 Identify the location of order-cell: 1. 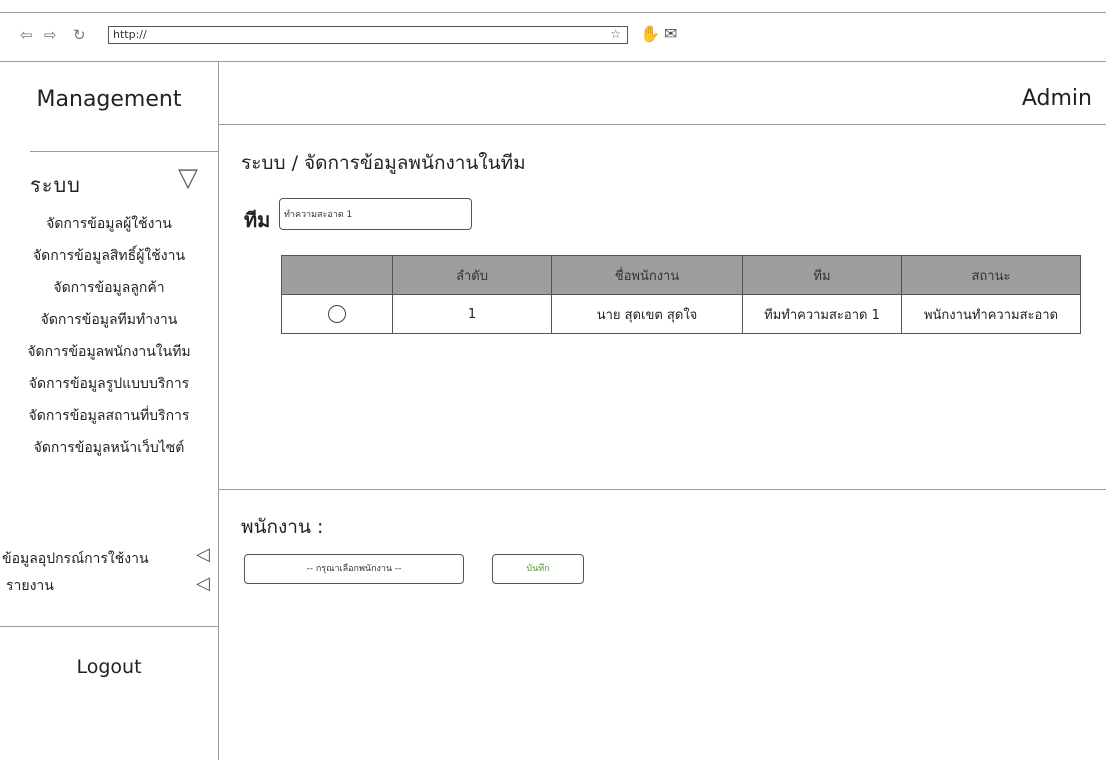
(472, 314).